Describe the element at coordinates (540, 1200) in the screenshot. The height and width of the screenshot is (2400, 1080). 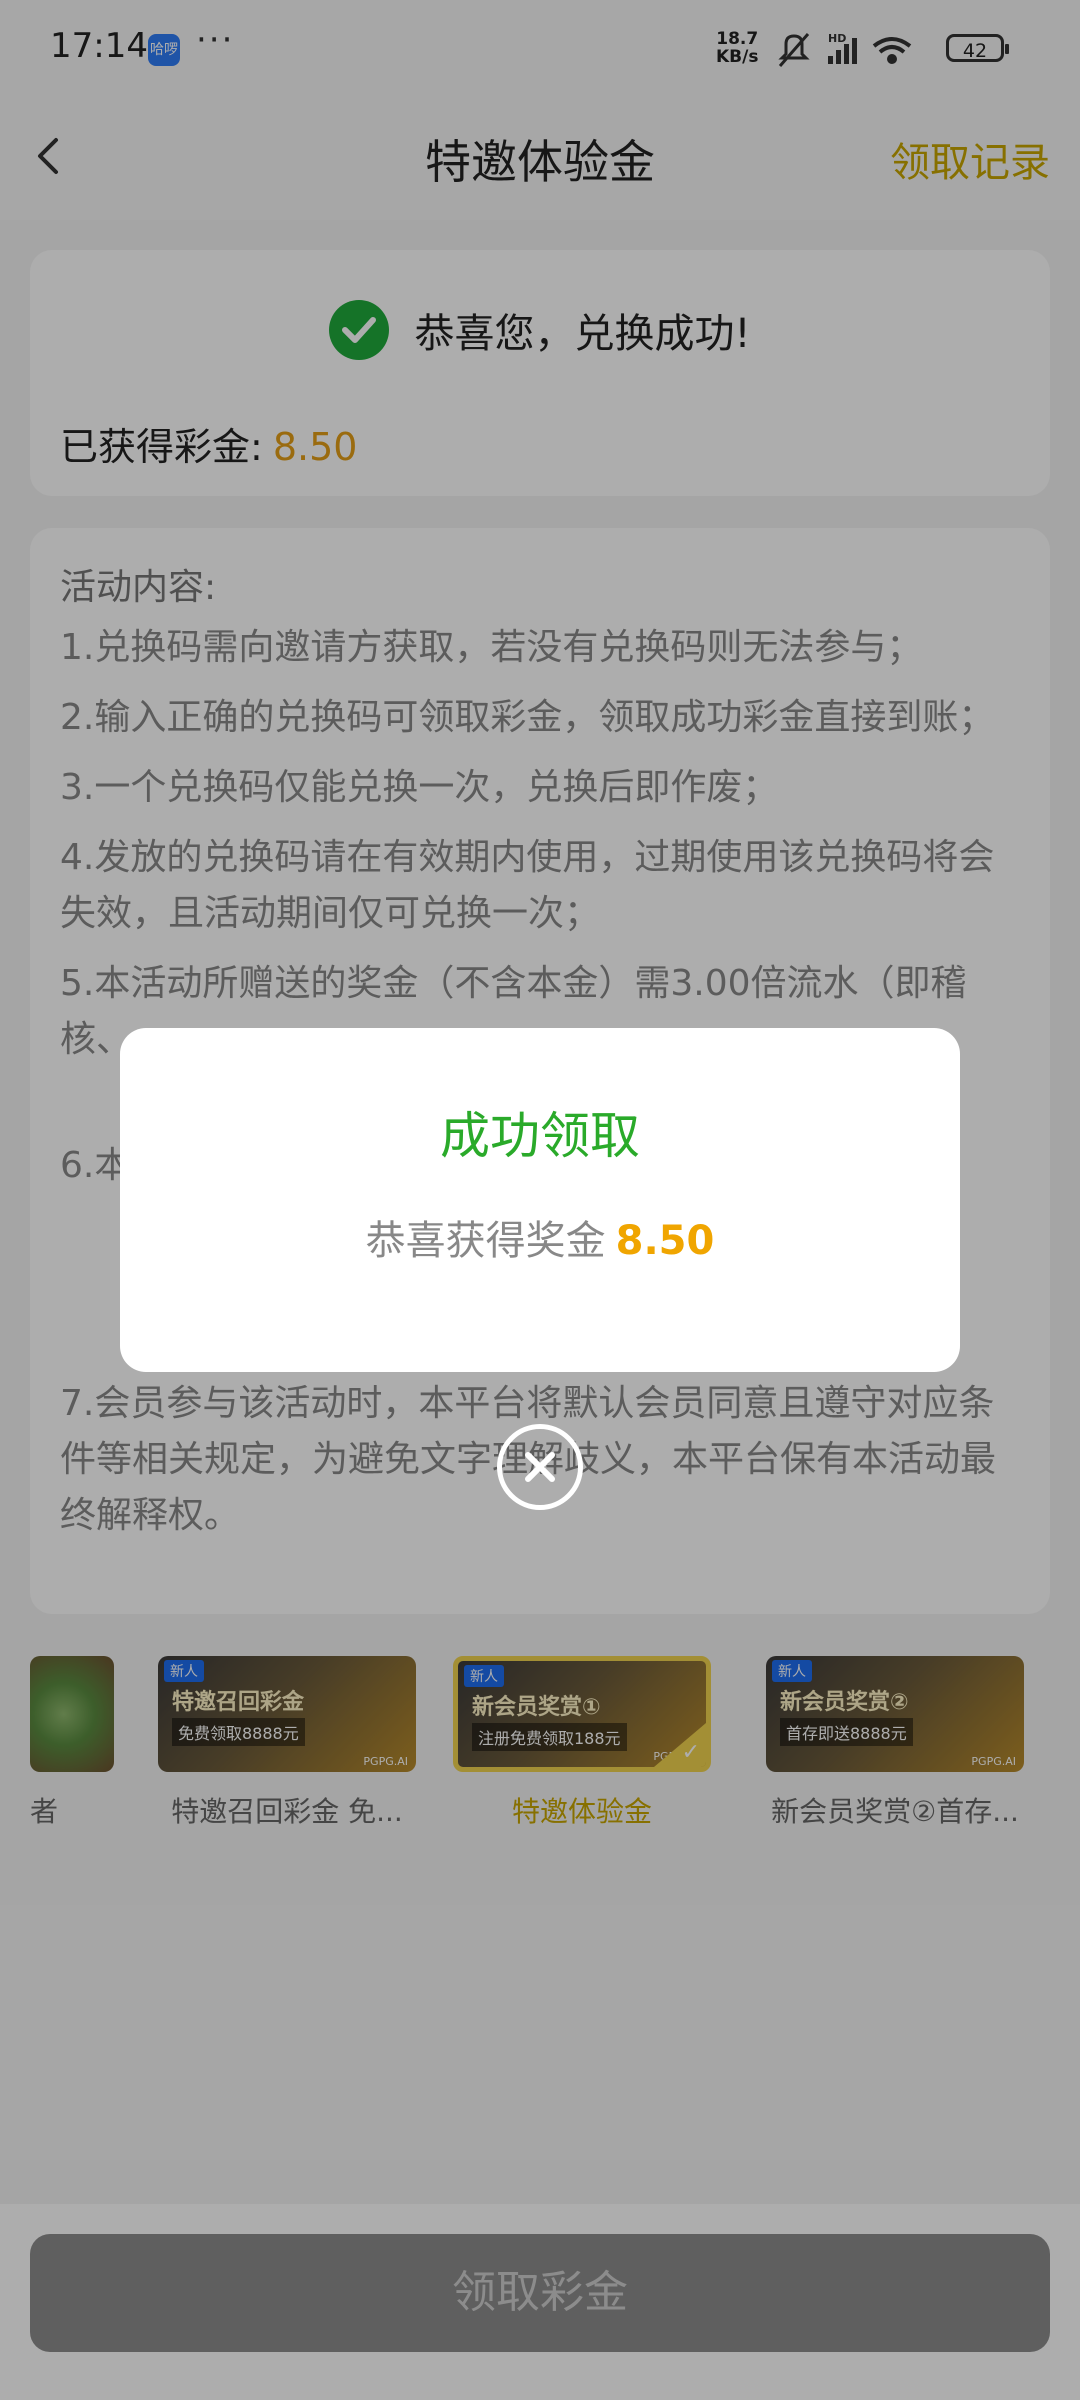
I see `success-modal: 成功领取 恭喜获得奖金 8.50` at that location.